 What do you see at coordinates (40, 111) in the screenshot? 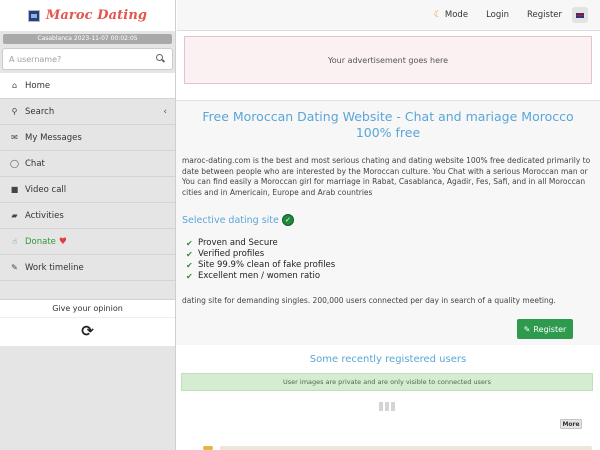
I see `sidebar-item-label: Search` at bounding box center [40, 111].